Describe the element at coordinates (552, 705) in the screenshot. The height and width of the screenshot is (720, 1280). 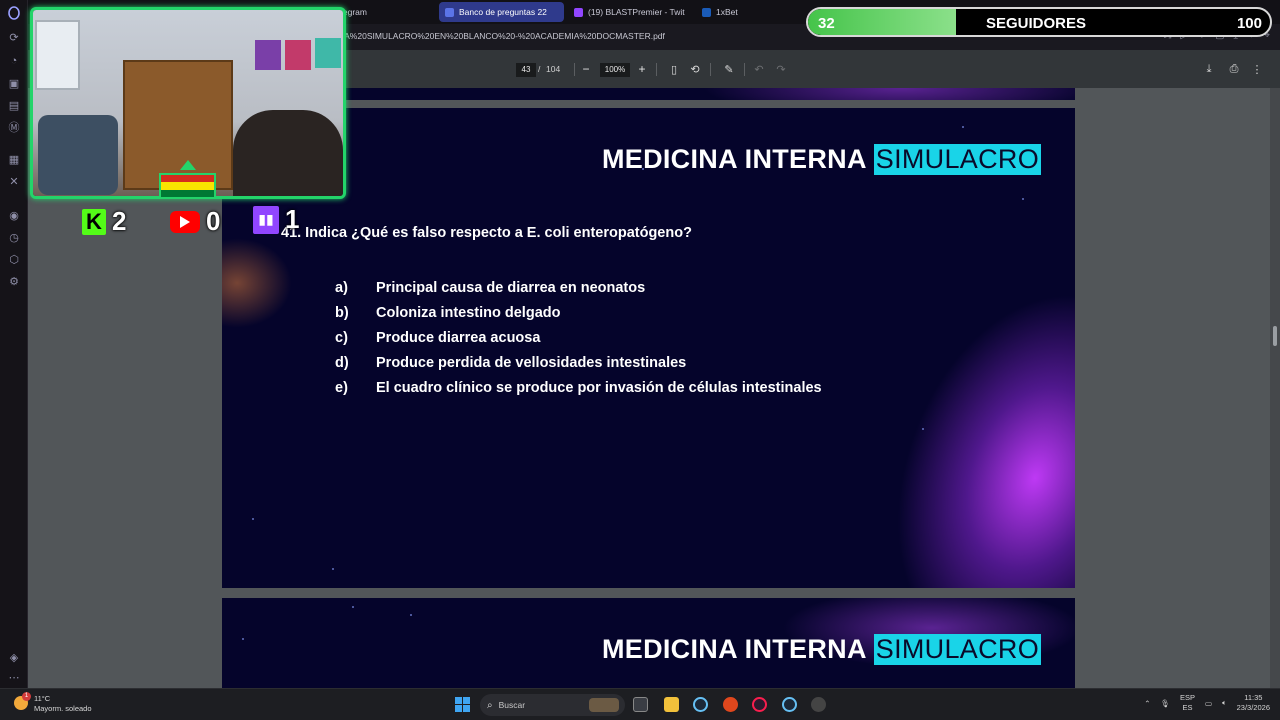
I see `taskbar-search: ⌕ Buscar` at that location.